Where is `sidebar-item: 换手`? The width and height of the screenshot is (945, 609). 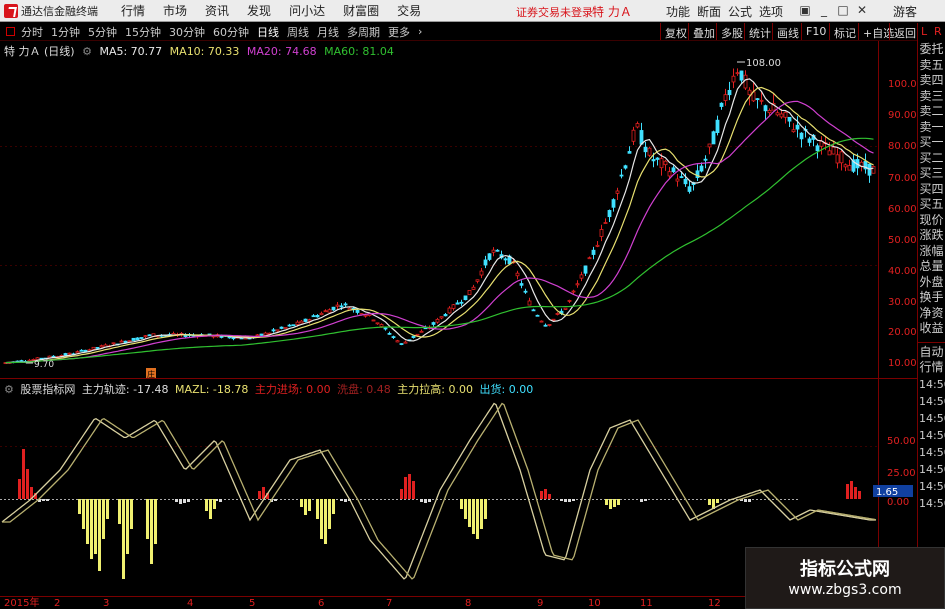
sidebar-item: 换手 is located at coordinates (931, 298).